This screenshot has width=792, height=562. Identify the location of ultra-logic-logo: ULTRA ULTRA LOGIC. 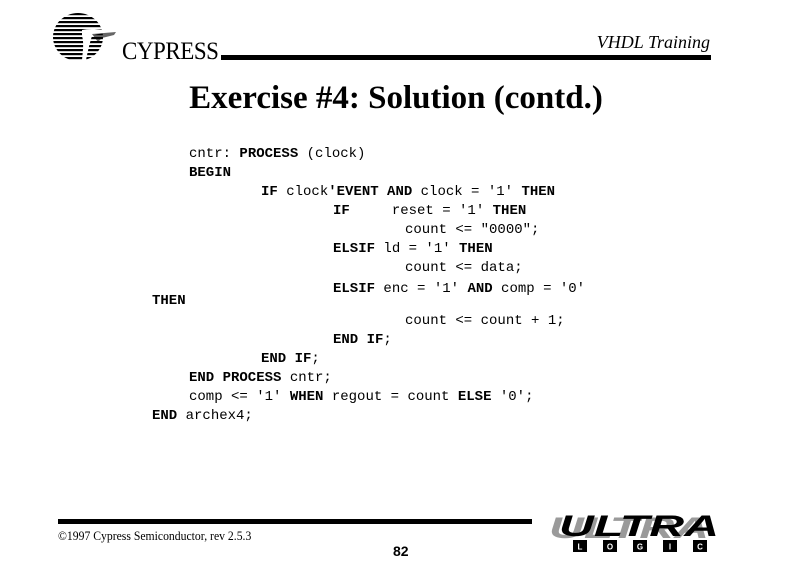
(634, 533).